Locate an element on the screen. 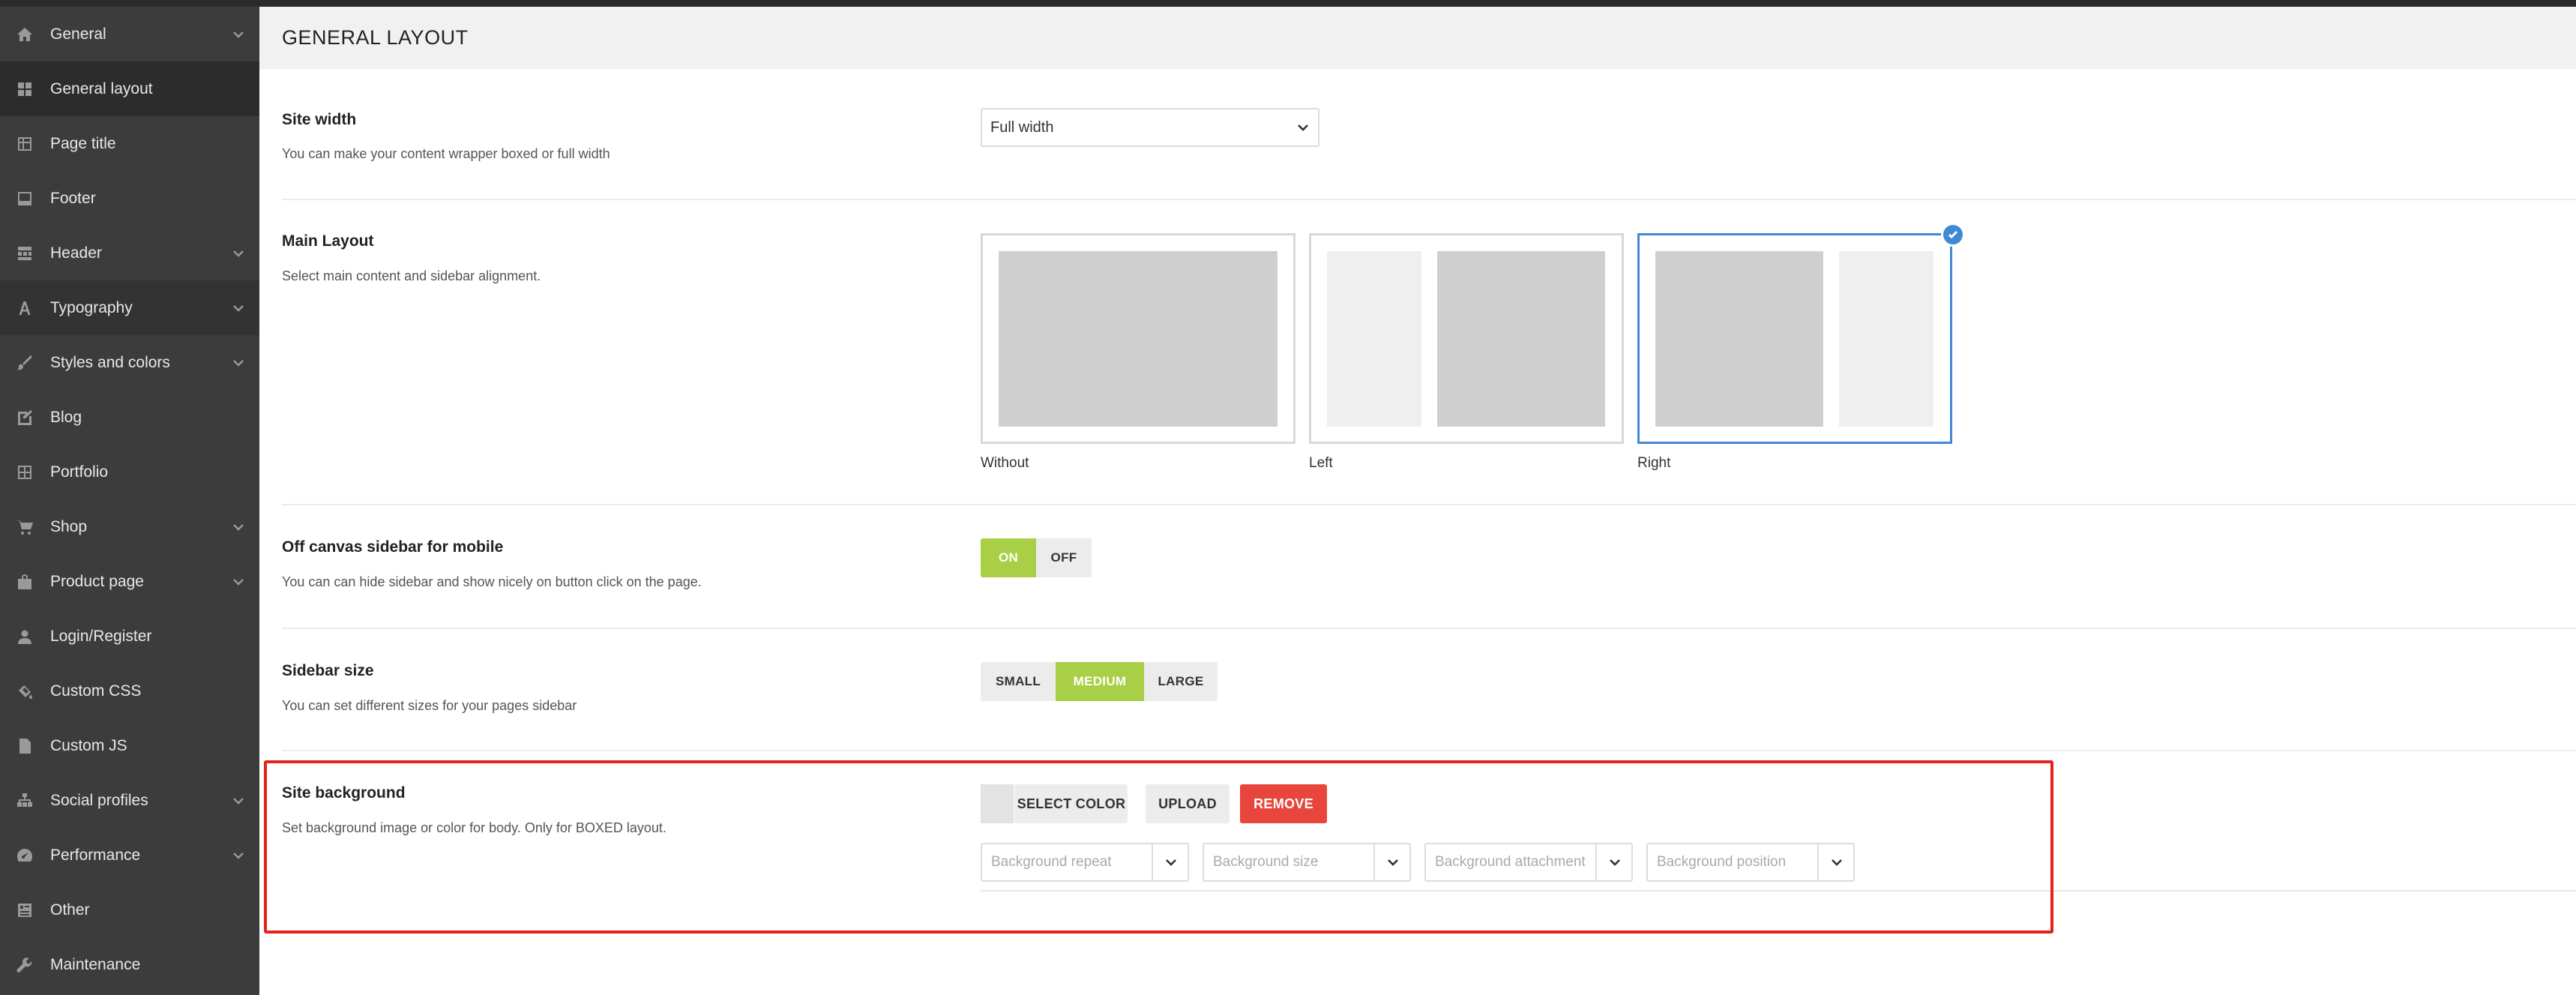  cart-icon is located at coordinates (24, 527).